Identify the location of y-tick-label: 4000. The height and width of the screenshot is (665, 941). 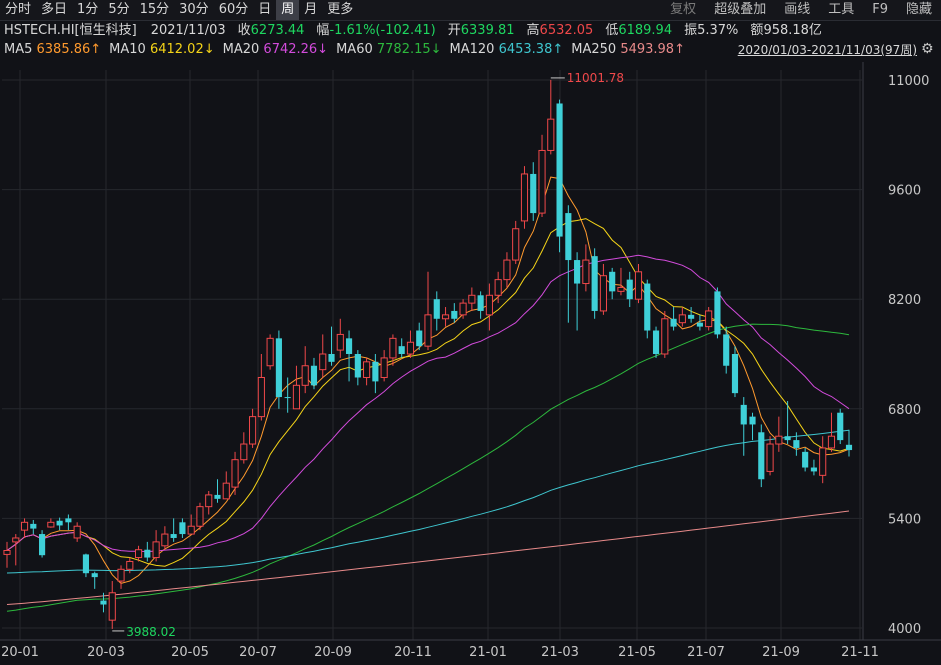
(904, 629).